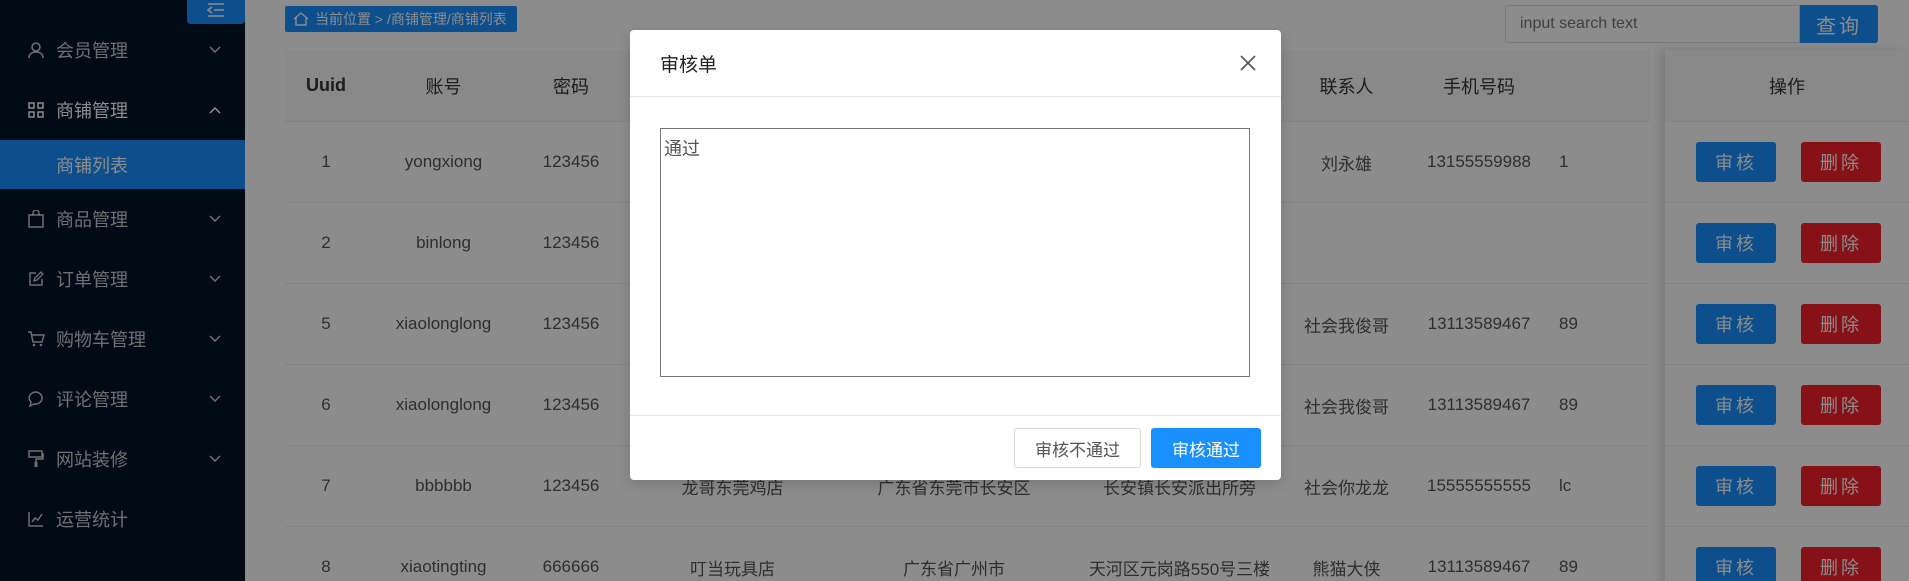 The width and height of the screenshot is (1909, 581). What do you see at coordinates (955, 252) in the screenshot?
I see `audit-comment-textarea: 通过` at bounding box center [955, 252].